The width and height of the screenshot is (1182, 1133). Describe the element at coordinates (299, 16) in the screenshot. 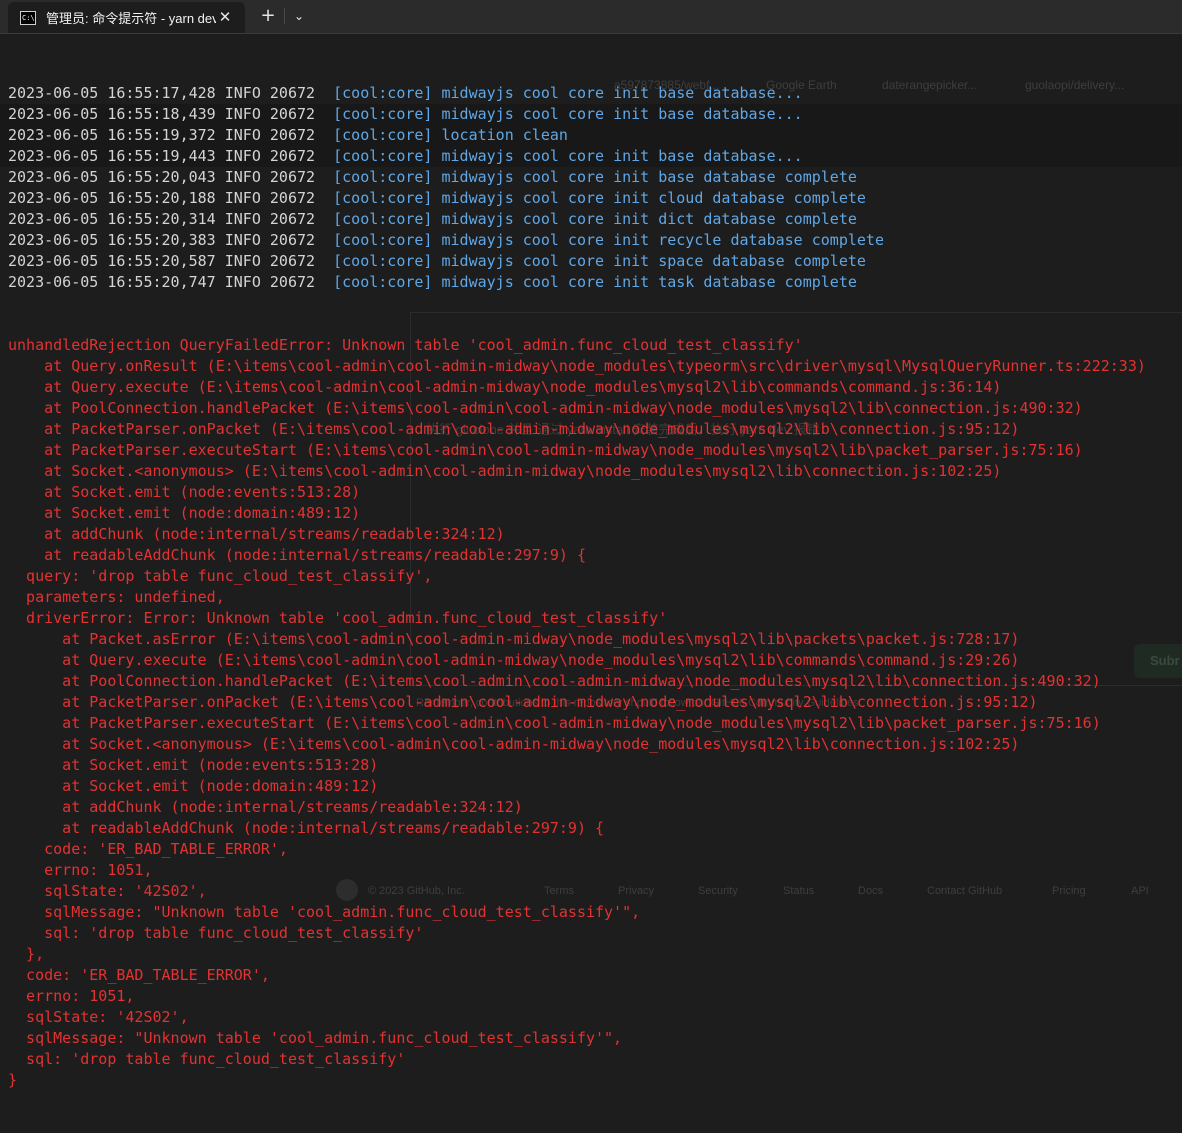

I see `chevron-down-icon: ⌄` at that location.